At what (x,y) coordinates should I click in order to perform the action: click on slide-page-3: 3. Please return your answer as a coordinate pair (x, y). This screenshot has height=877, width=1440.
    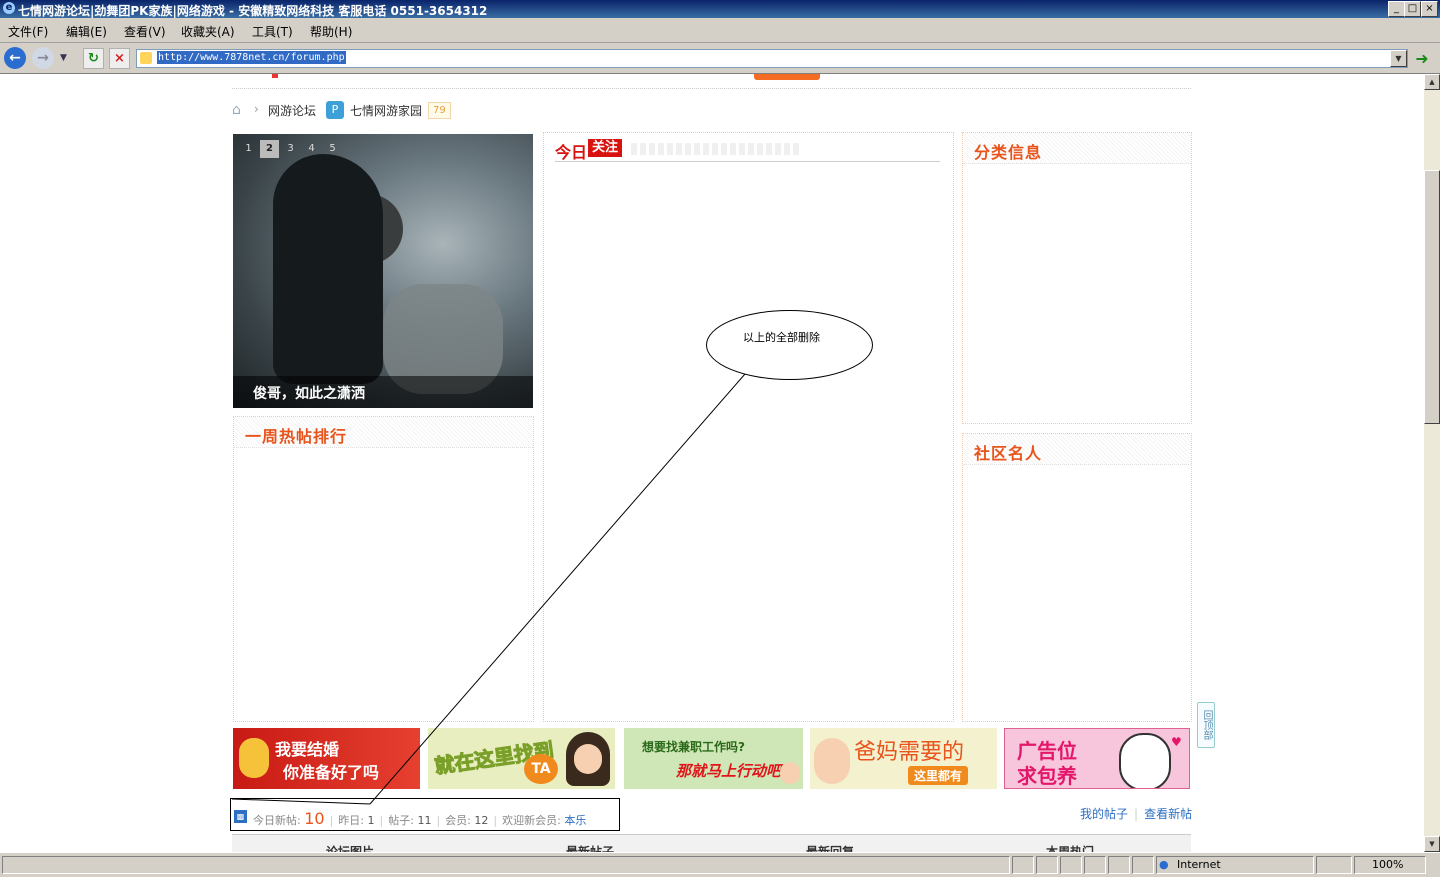
    Looking at the image, I should click on (290, 149).